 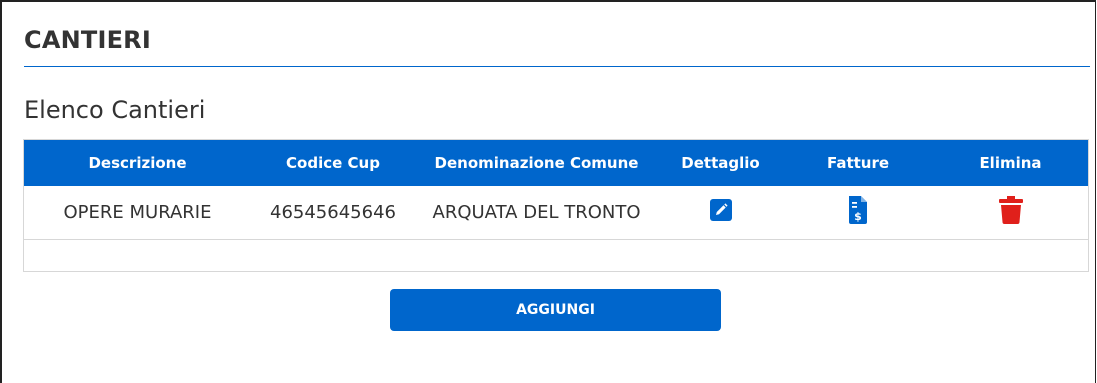 What do you see at coordinates (137, 163) in the screenshot?
I see `column-header-descrizione: Descrizione` at bounding box center [137, 163].